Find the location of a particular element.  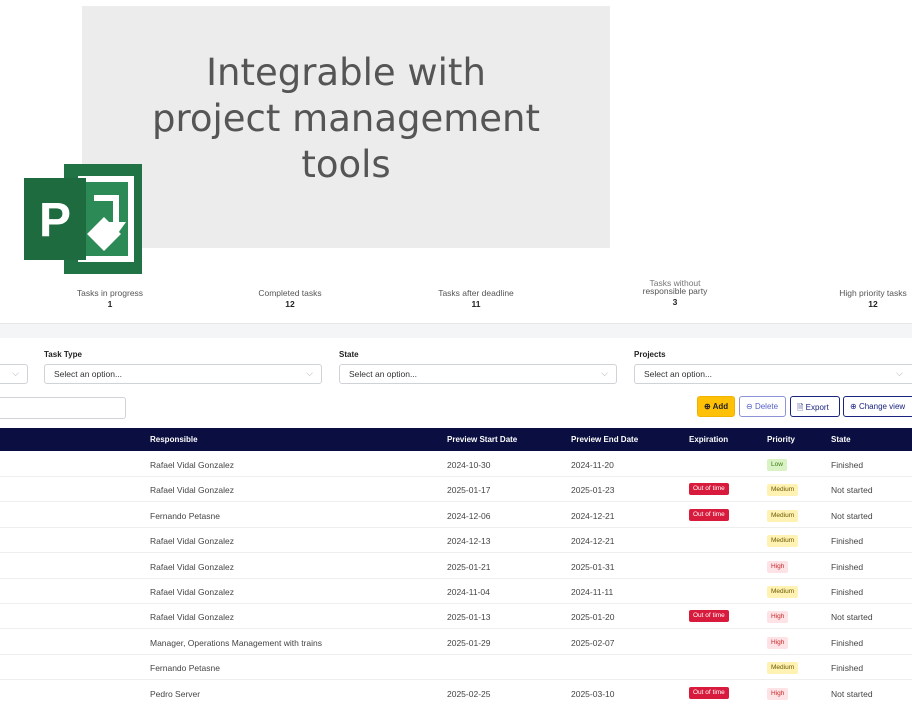

filter-label-state: State is located at coordinates (349, 354).